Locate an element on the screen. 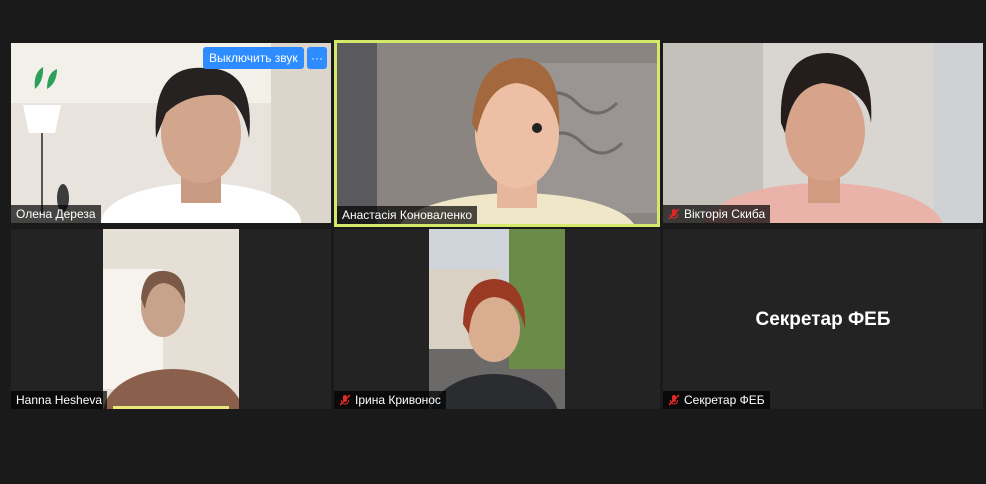  video-tile-secretar: Секретар ФЕБ Секретар ФЕБ is located at coordinates (823, 319).